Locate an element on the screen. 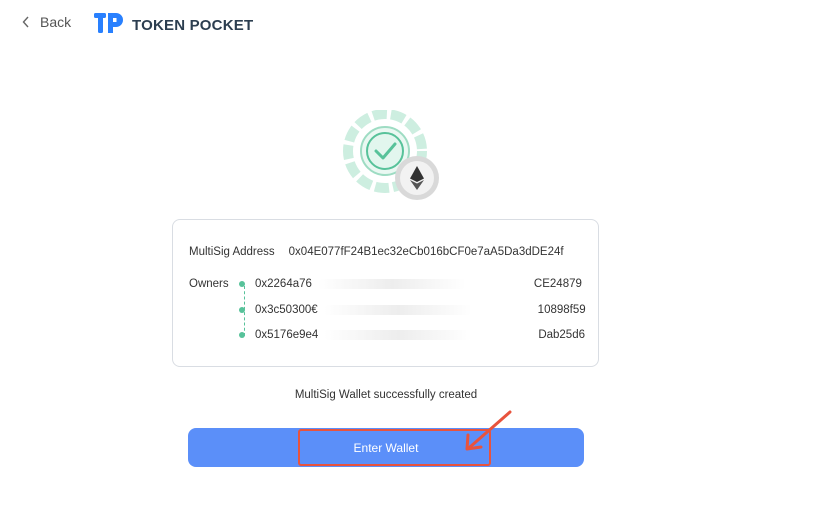  chevron-left-icon is located at coordinates (26, 22).